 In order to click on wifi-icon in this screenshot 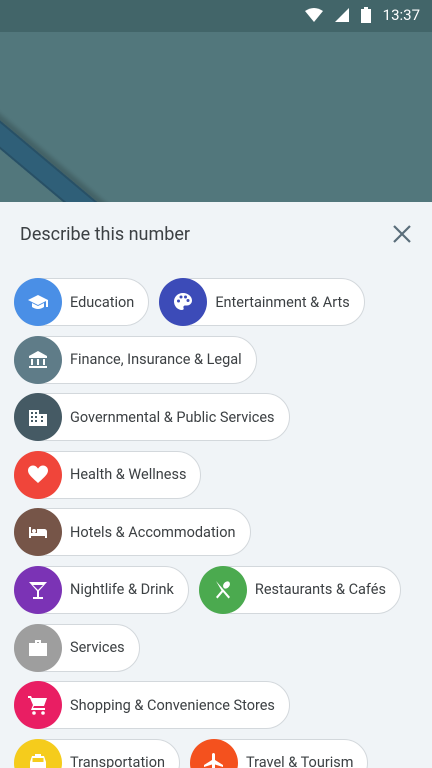, I will do `click(313, 15)`.